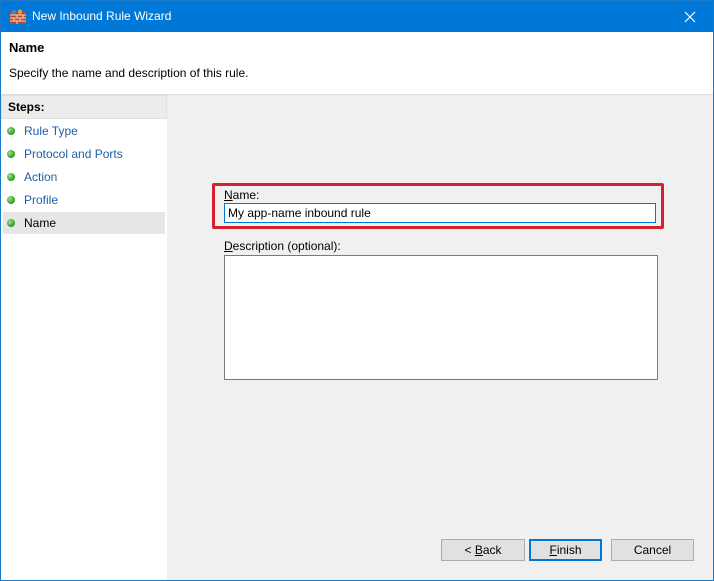 Image resolution: width=714 pixels, height=581 pixels. I want to click on step-rule-type: Rule Type, so click(84, 131).